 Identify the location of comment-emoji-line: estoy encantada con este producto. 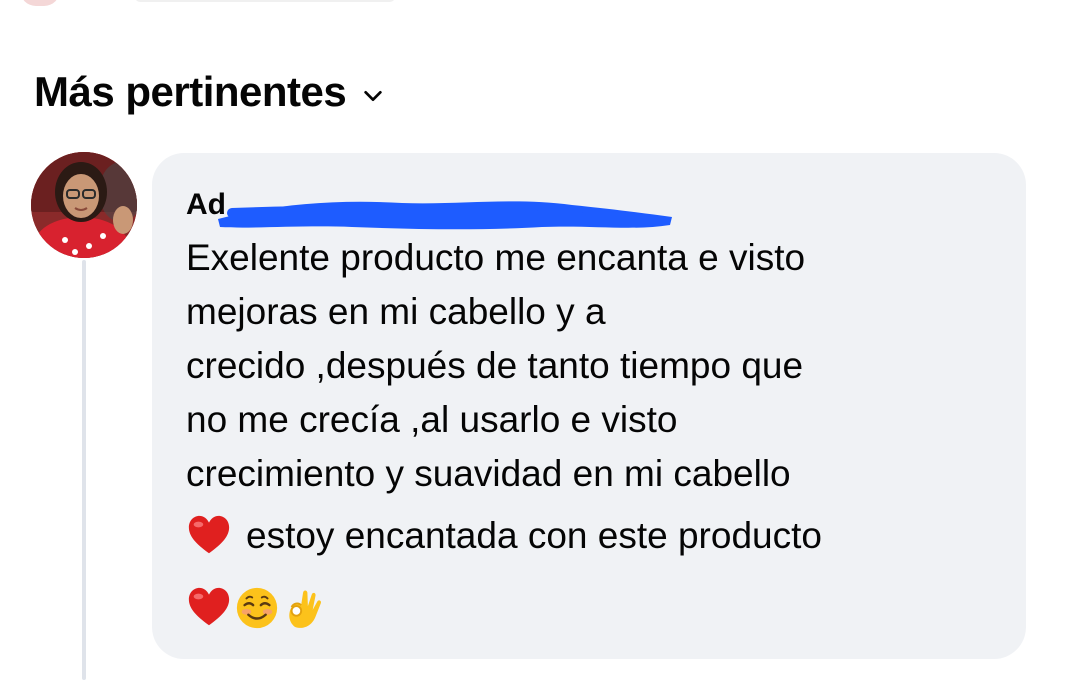
(589, 536).